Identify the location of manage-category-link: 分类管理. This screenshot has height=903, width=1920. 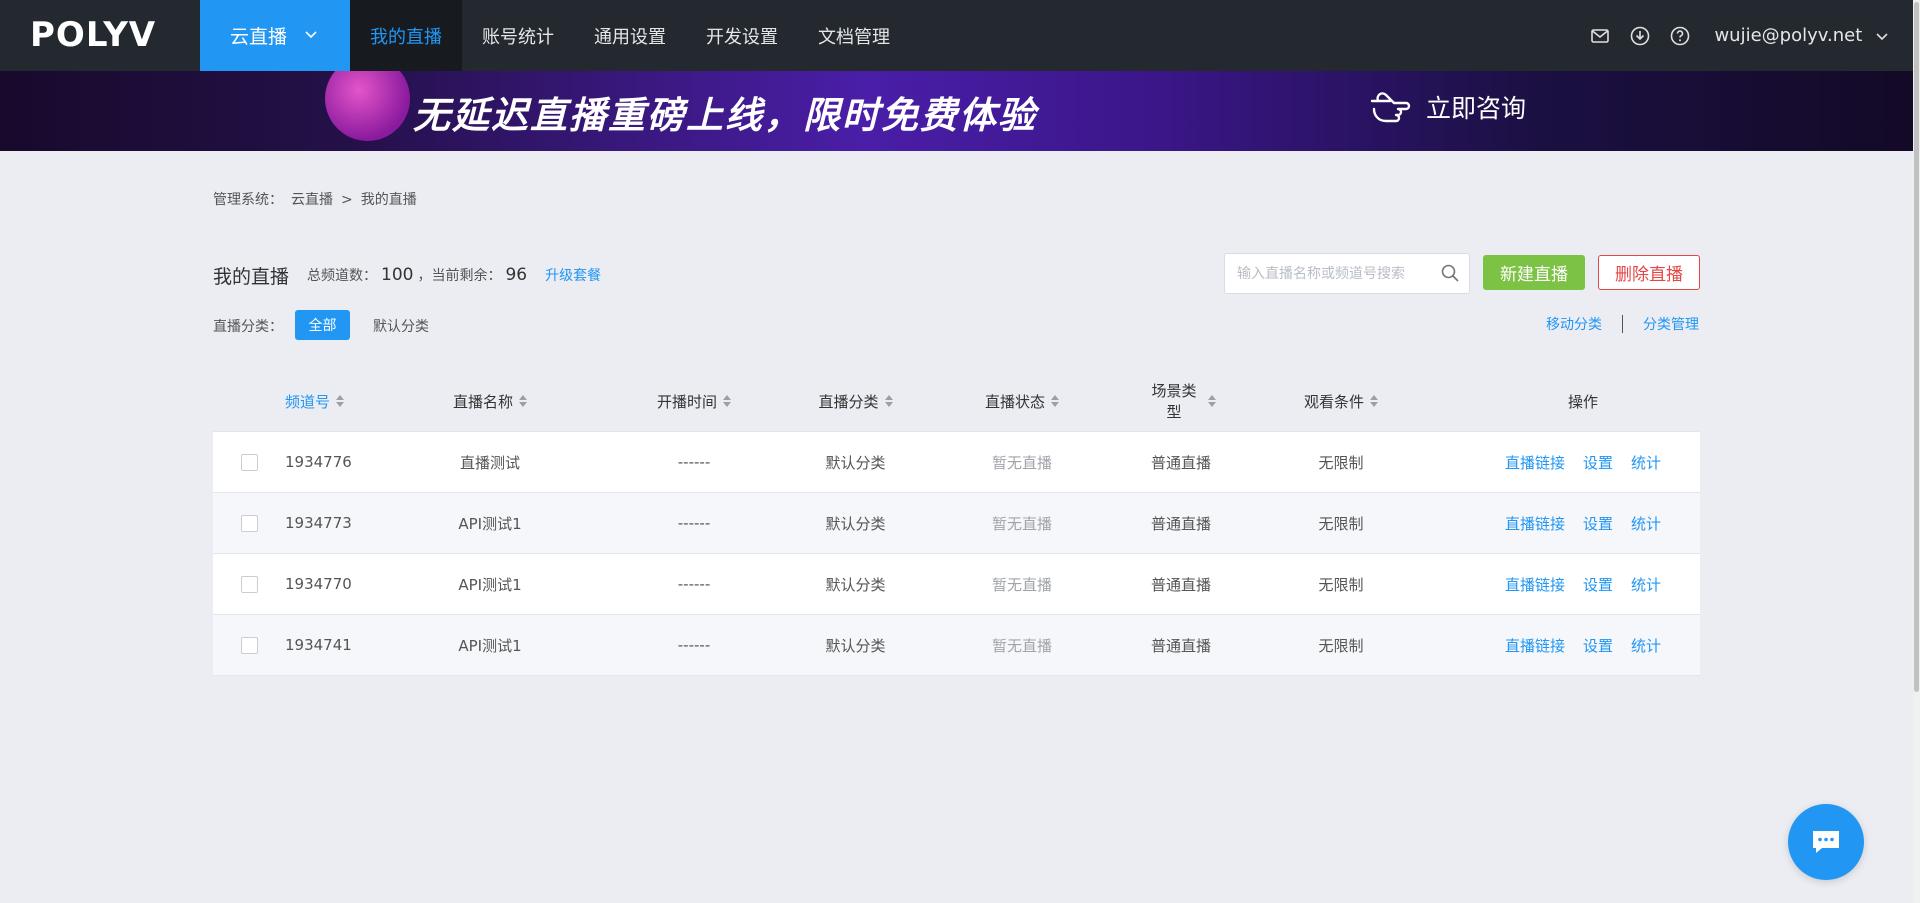
(1671, 324).